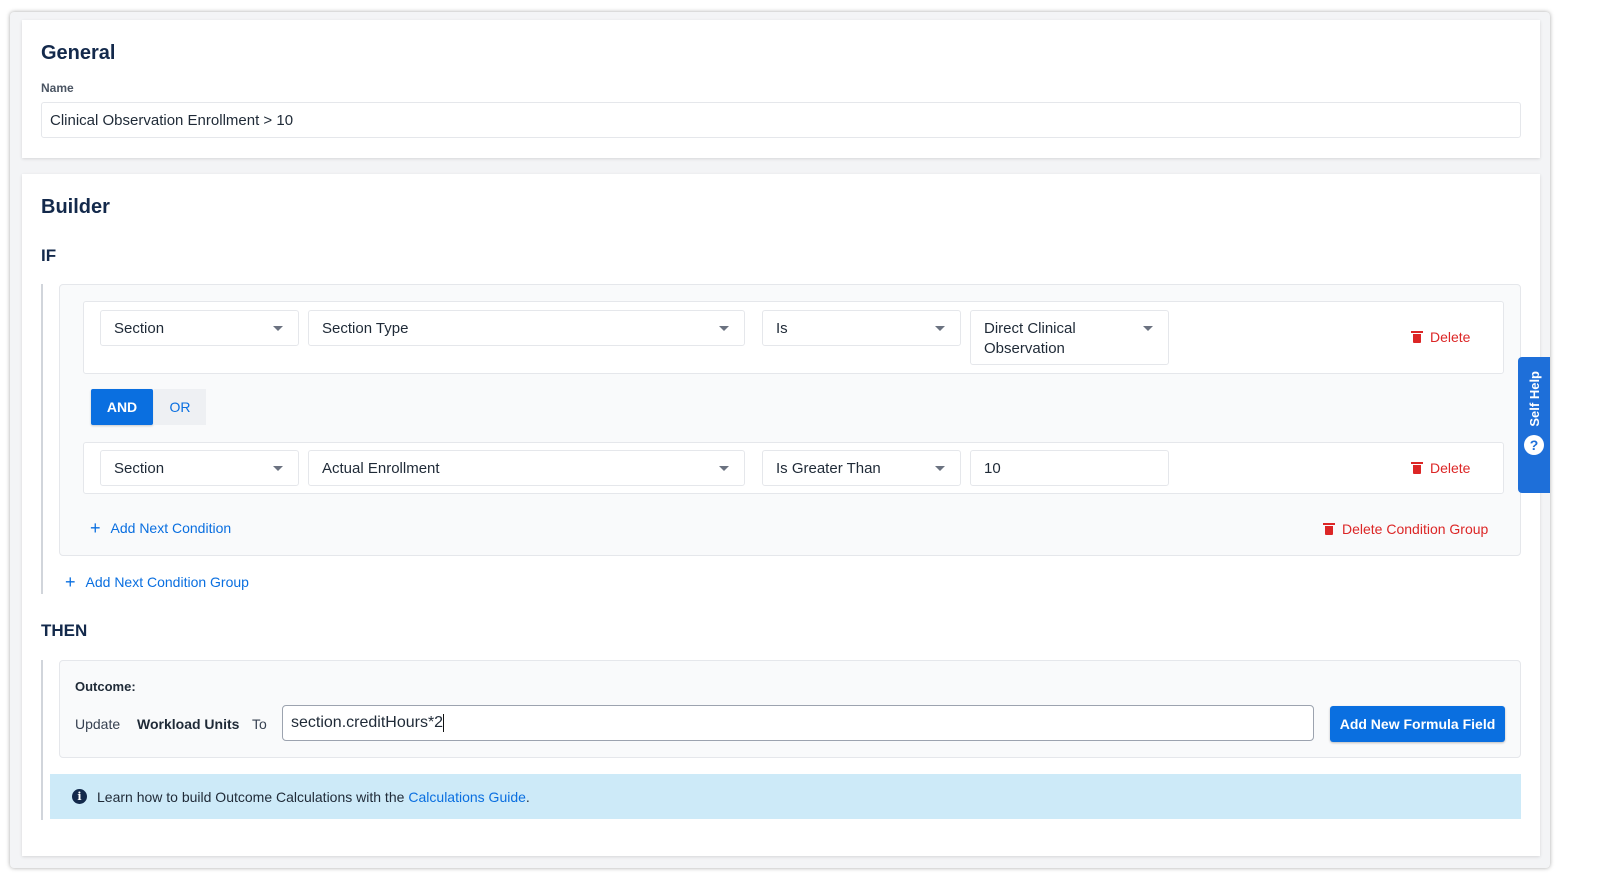  What do you see at coordinates (365, 328) in the screenshot?
I see `condition-1-field-value: Section Type` at bounding box center [365, 328].